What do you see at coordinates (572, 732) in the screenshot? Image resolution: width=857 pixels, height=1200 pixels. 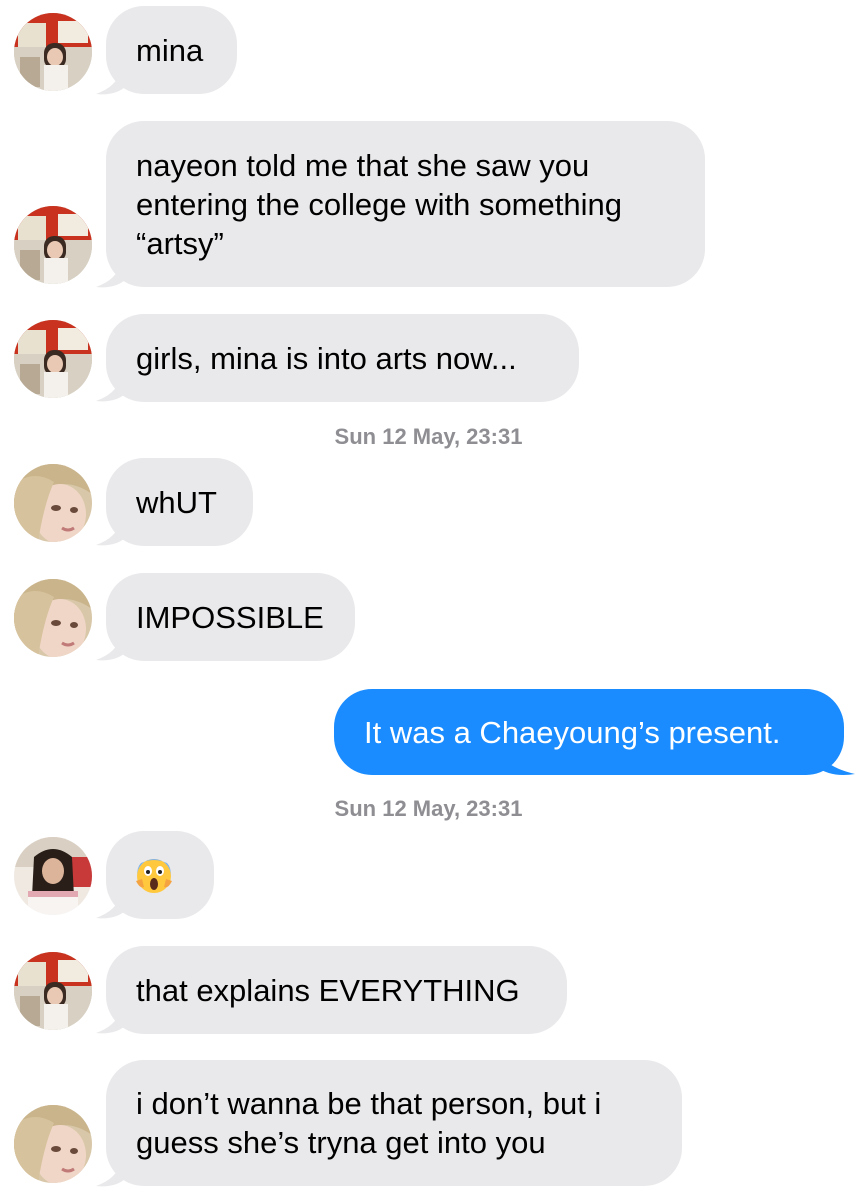 I see `message-text: It was a Chaeyoung’s present.` at bounding box center [572, 732].